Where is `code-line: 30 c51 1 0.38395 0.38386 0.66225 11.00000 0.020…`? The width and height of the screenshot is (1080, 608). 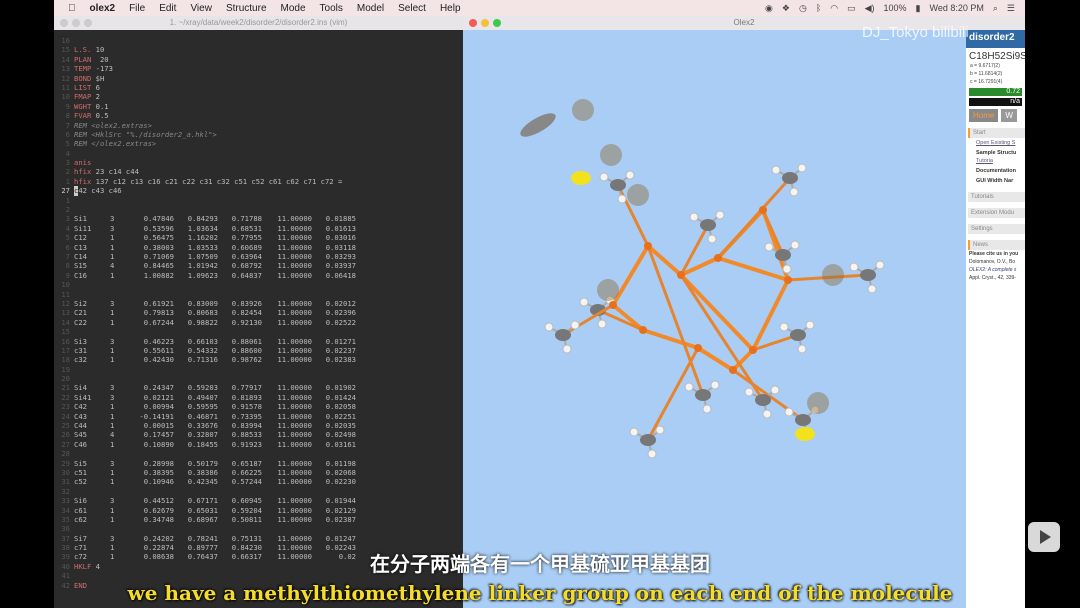
code-line: 30 c51 1 0.38395 0.38386 0.66225 11.00000 0.020… is located at coordinates (205, 472).